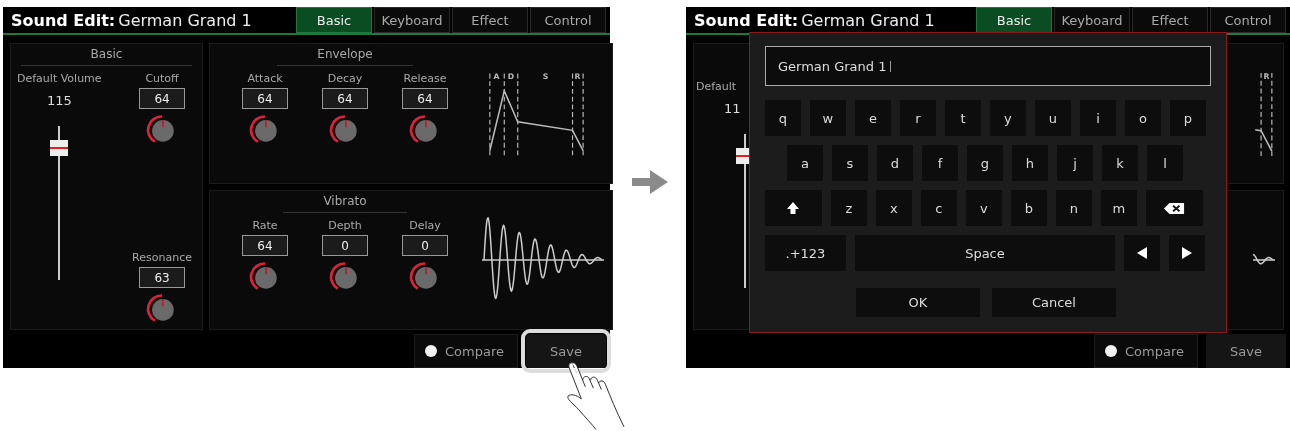 This screenshot has height=431, width=1290. I want to click on value-display: 63, so click(162, 277).